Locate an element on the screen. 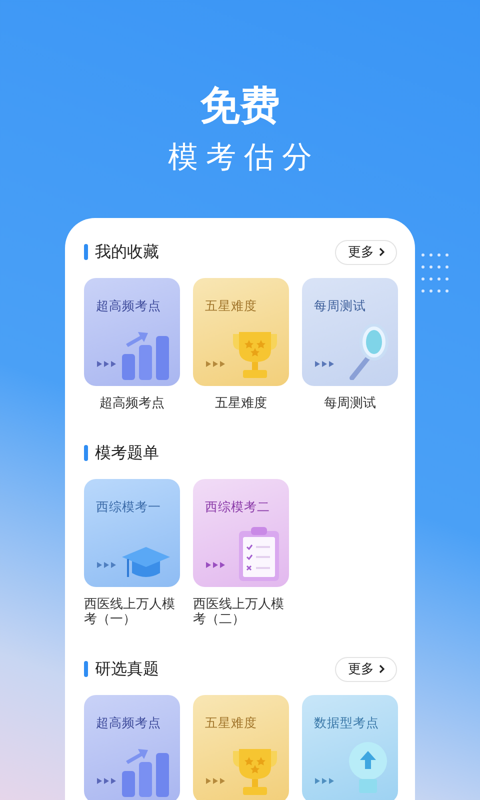  dot-grid-icon is located at coordinates (435, 273).